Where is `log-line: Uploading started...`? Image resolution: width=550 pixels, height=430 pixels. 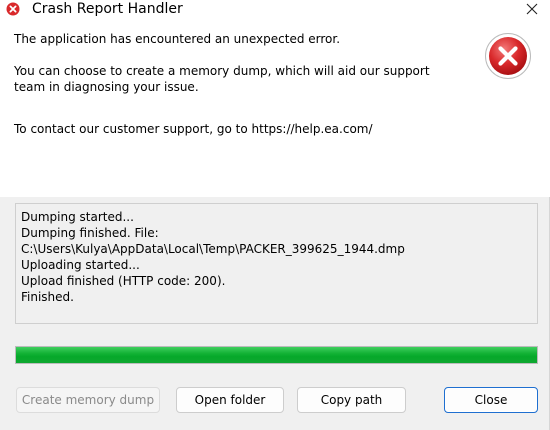
log-line: Uploading started... is located at coordinates (80, 265).